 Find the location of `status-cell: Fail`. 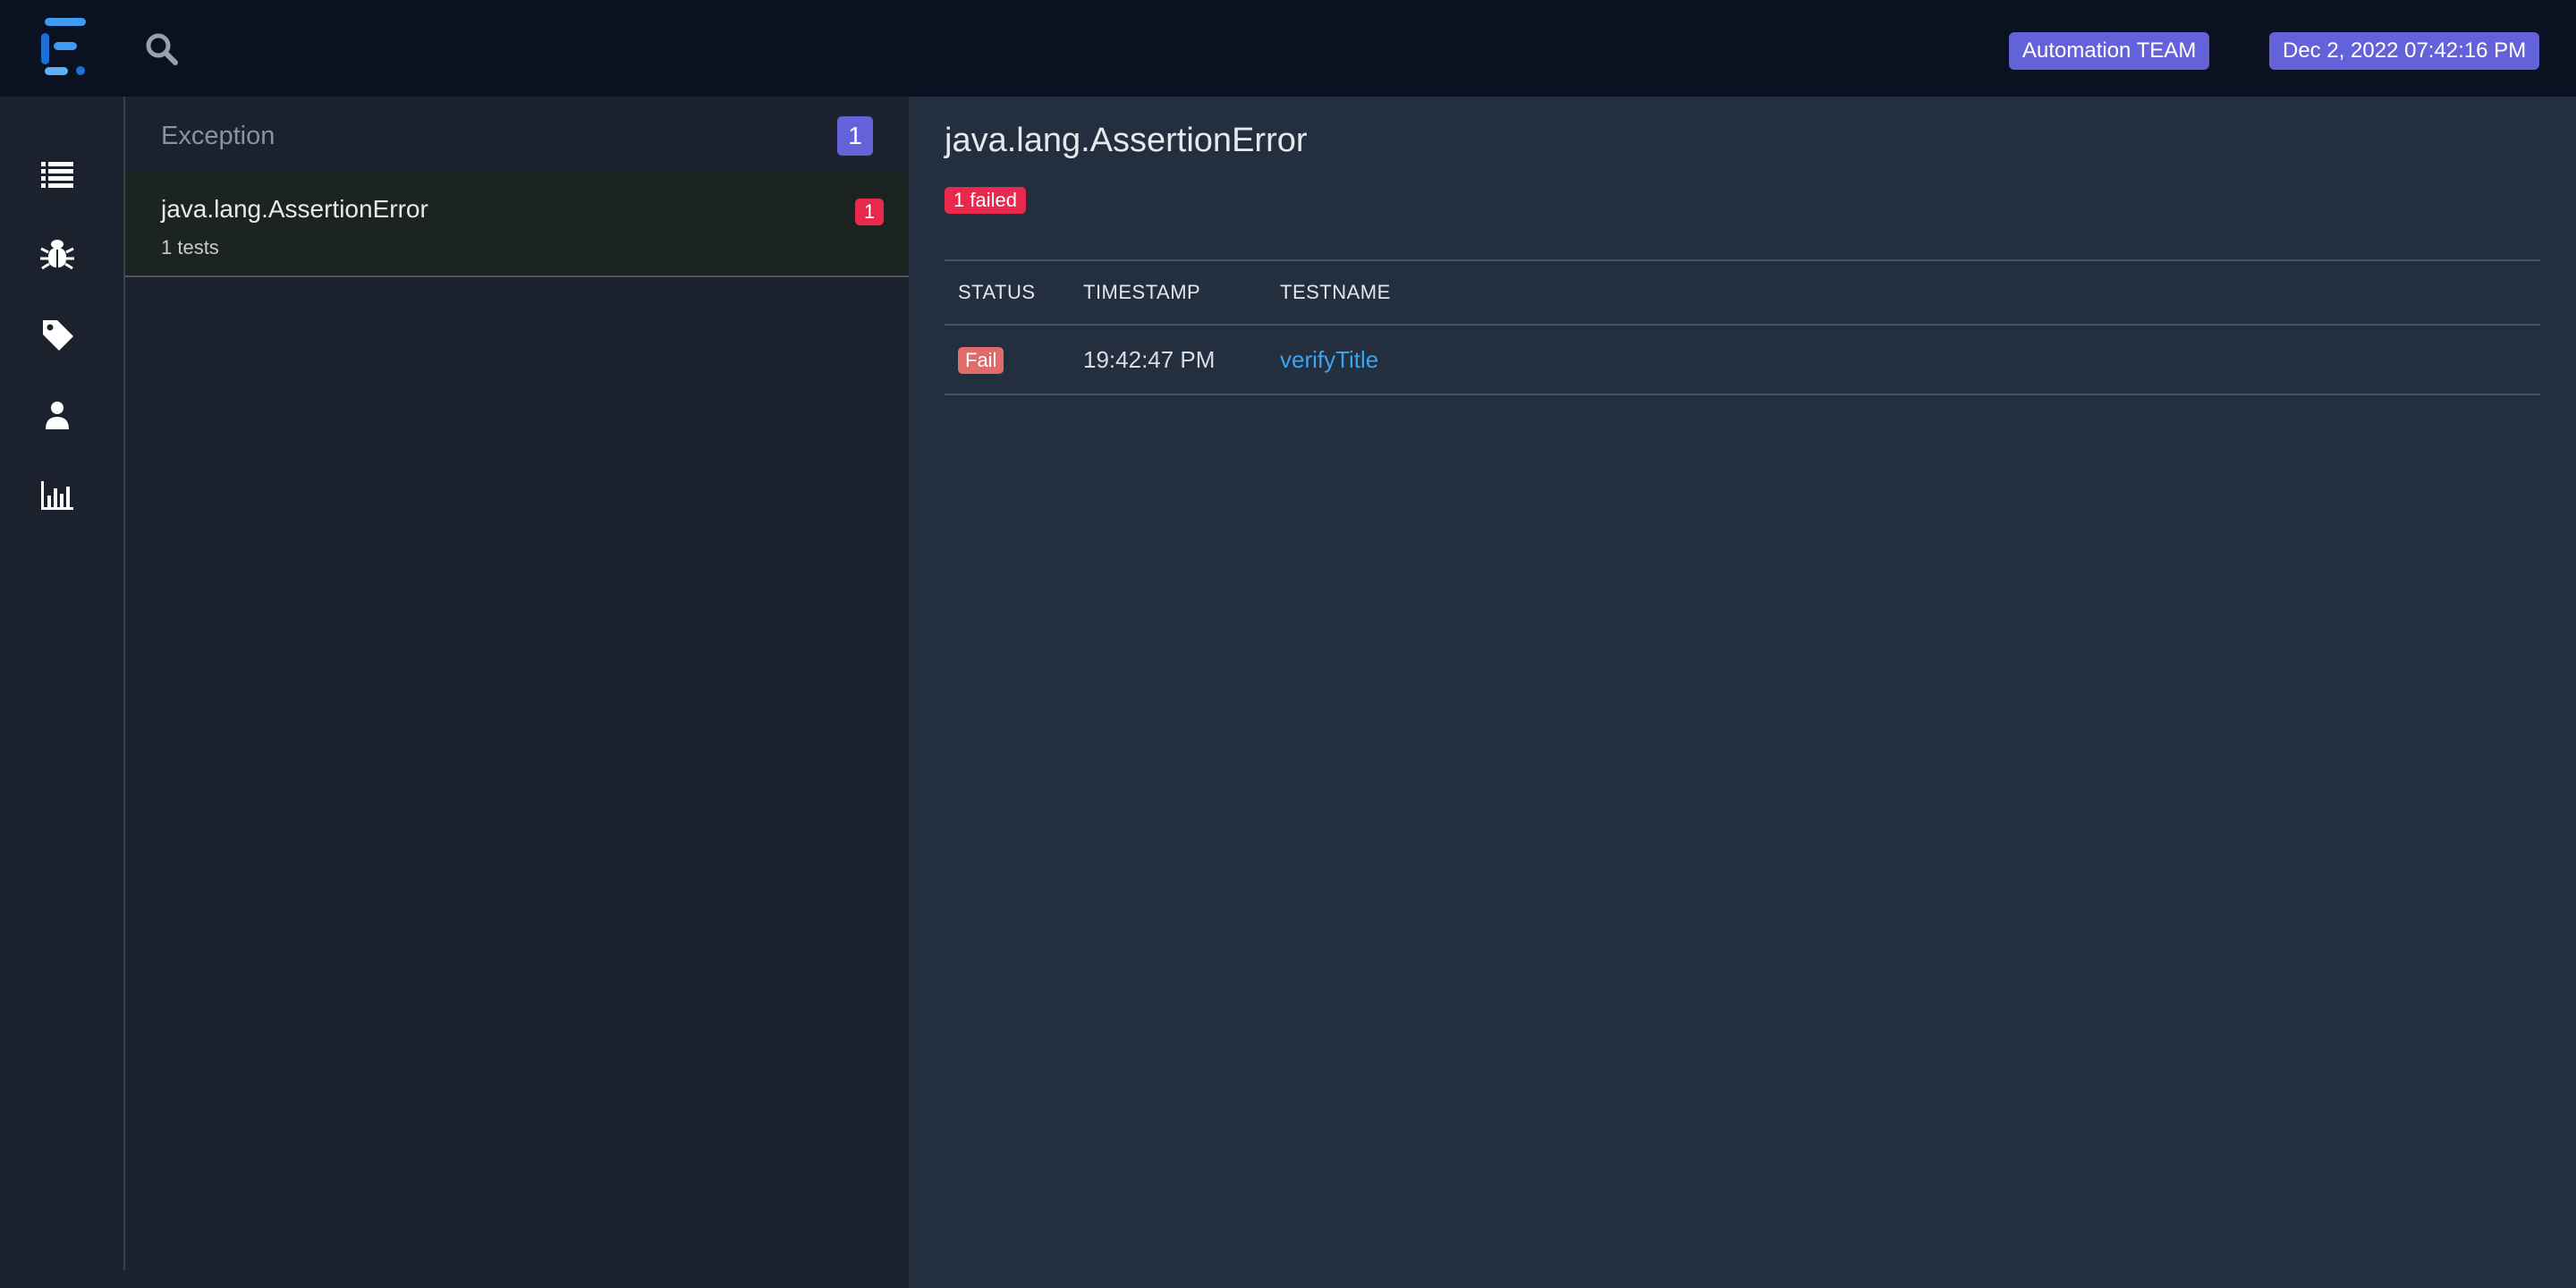

status-cell: Fail is located at coordinates (1007, 360).